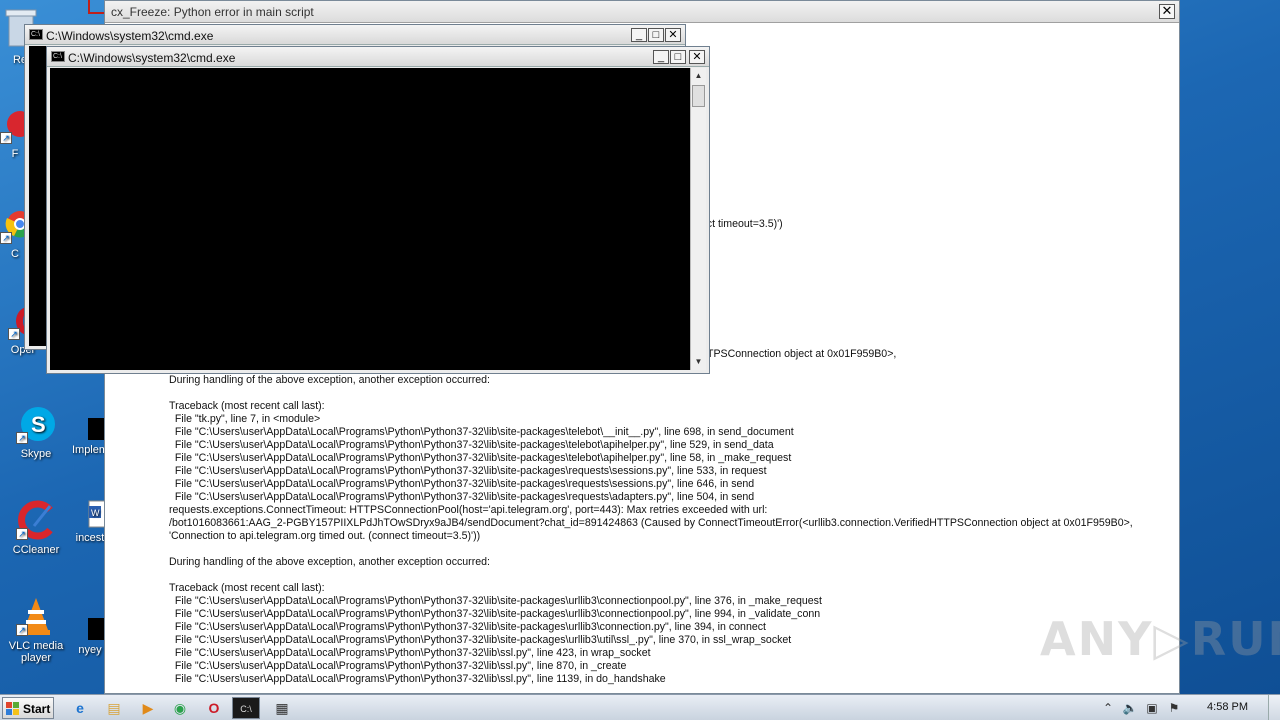  Describe the element at coordinates (80, 708) in the screenshot. I see `ie-taskbar-button: e` at that location.